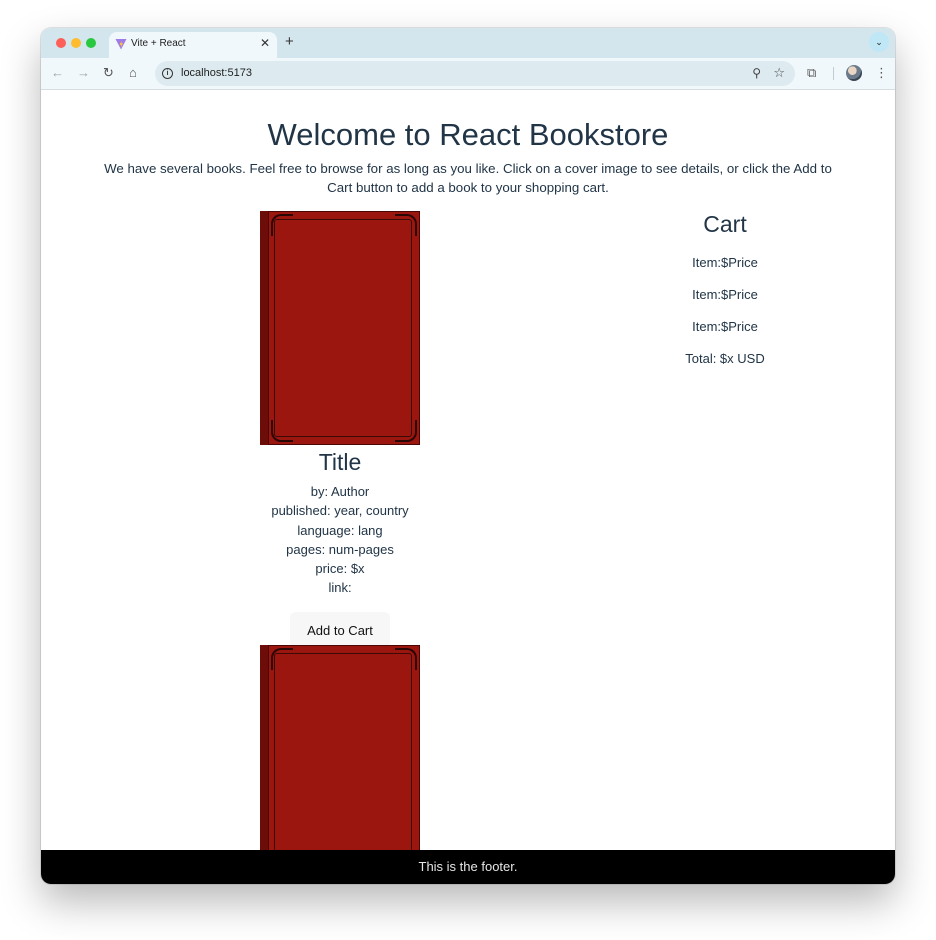 The image size is (936, 940). I want to click on forward-icon: →, so click(83, 73).